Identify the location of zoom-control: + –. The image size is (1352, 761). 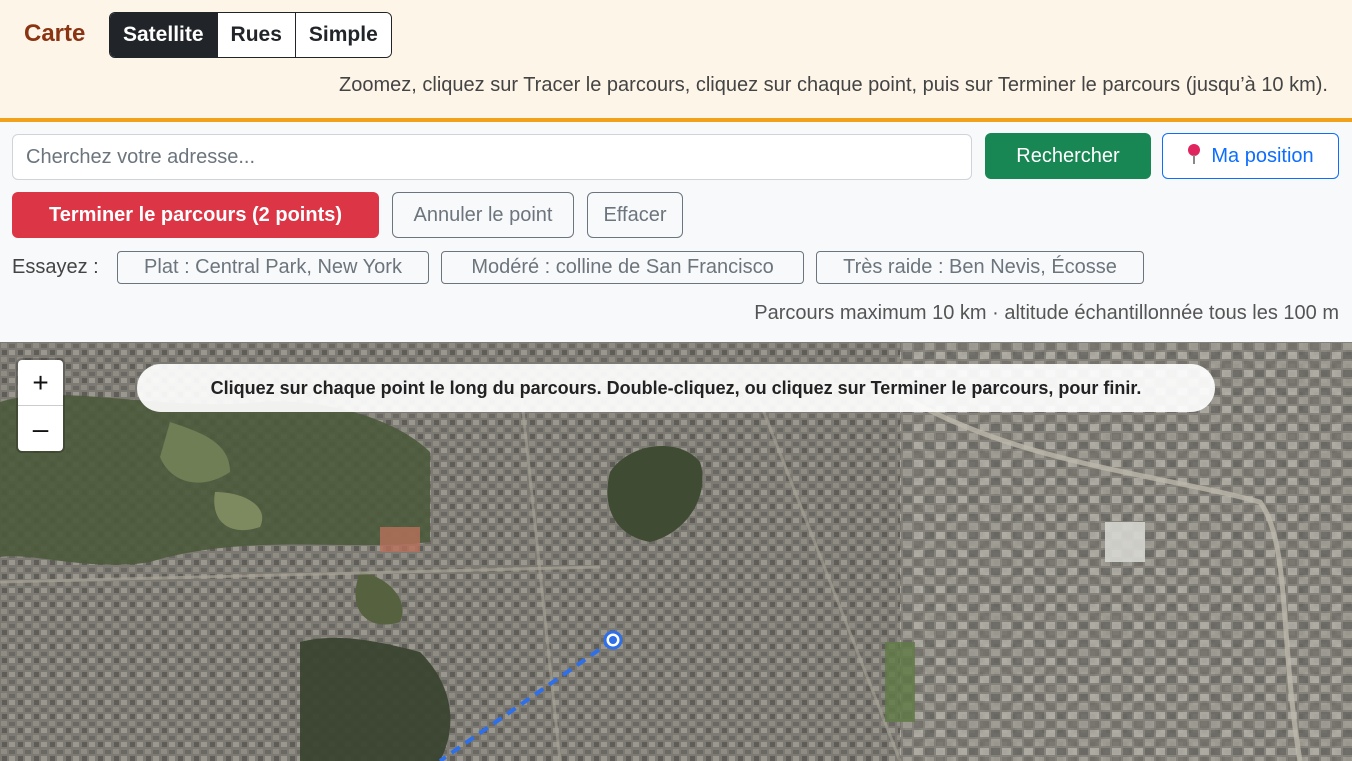
(40, 405).